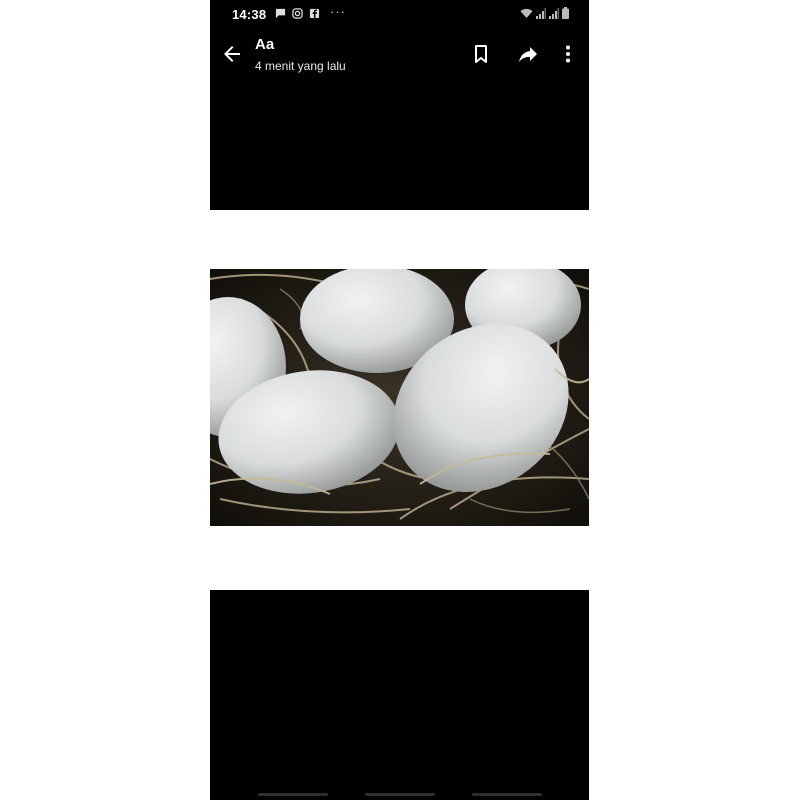 The width and height of the screenshot is (800, 800). What do you see at coordinates (300, 66) in the screenshot?
I see `timestamp-subtitle: 4 menit yang lalu` at bounding box center [300, 66].